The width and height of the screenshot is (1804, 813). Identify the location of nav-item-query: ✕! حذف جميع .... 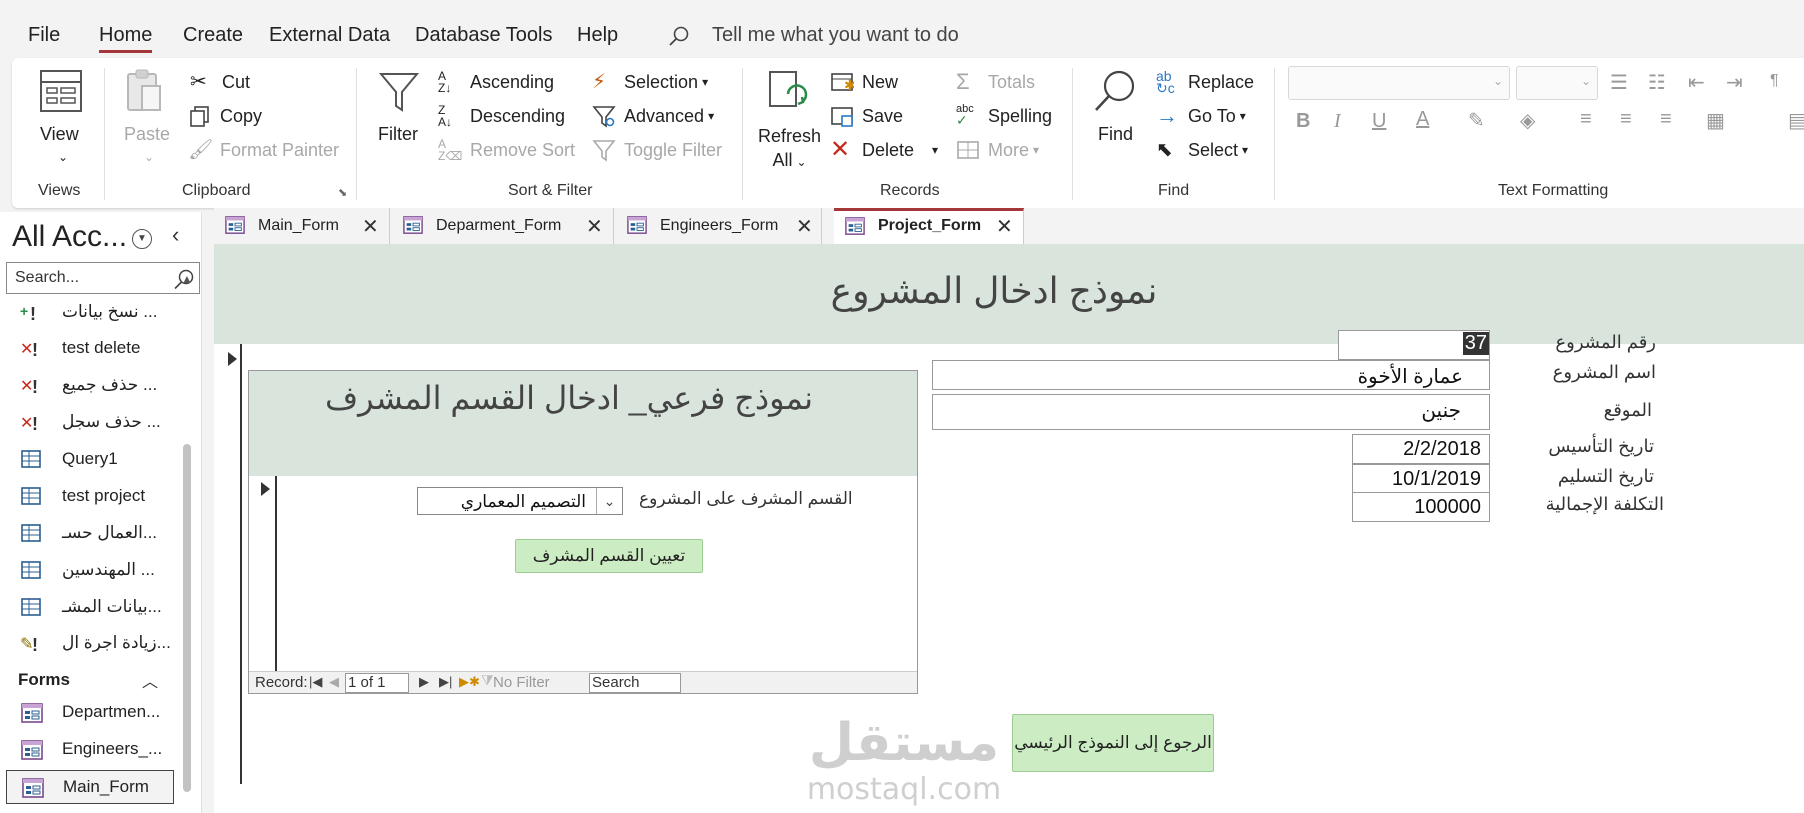
(86, 386).